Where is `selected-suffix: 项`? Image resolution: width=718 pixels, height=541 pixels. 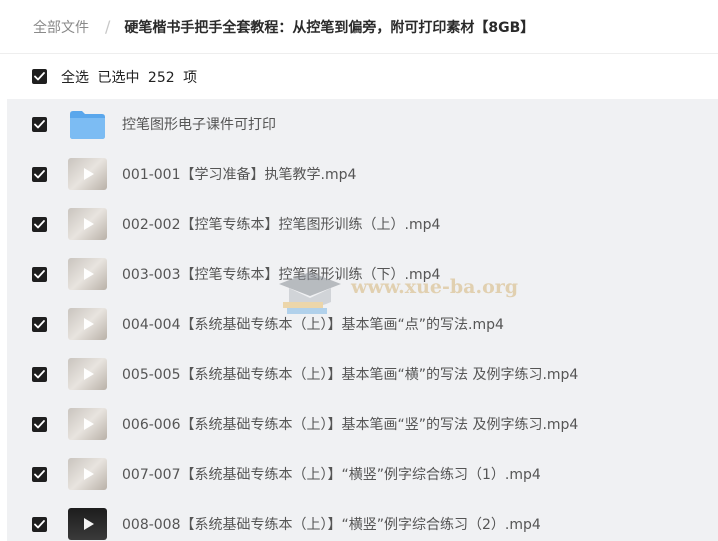
selected-suffix: 项 is located at coordinates (190, 77).